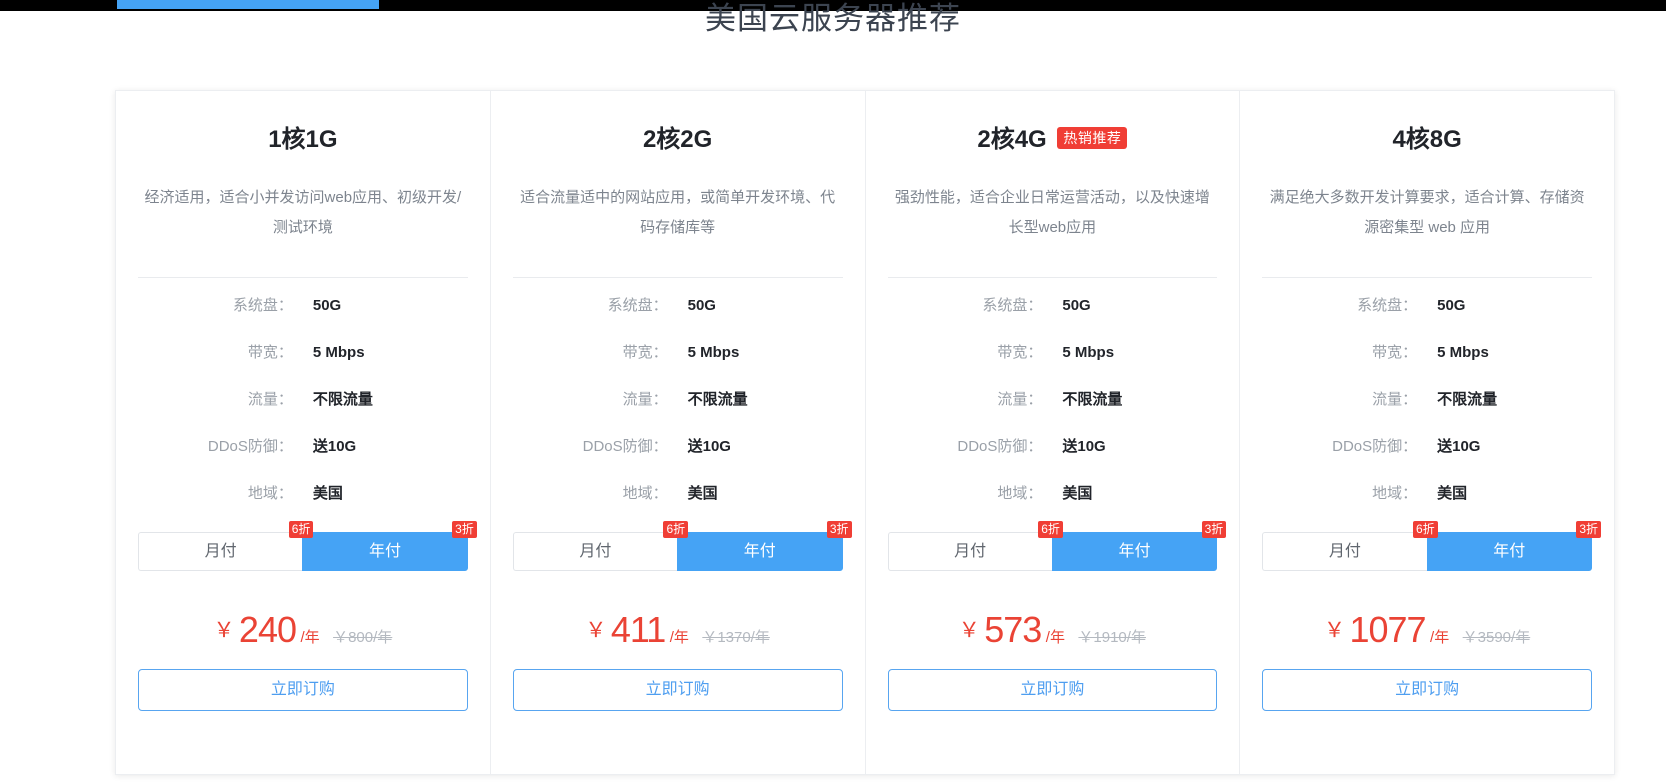  I want to click on page-title: 美国云服务器推荐, so click(833, 18).